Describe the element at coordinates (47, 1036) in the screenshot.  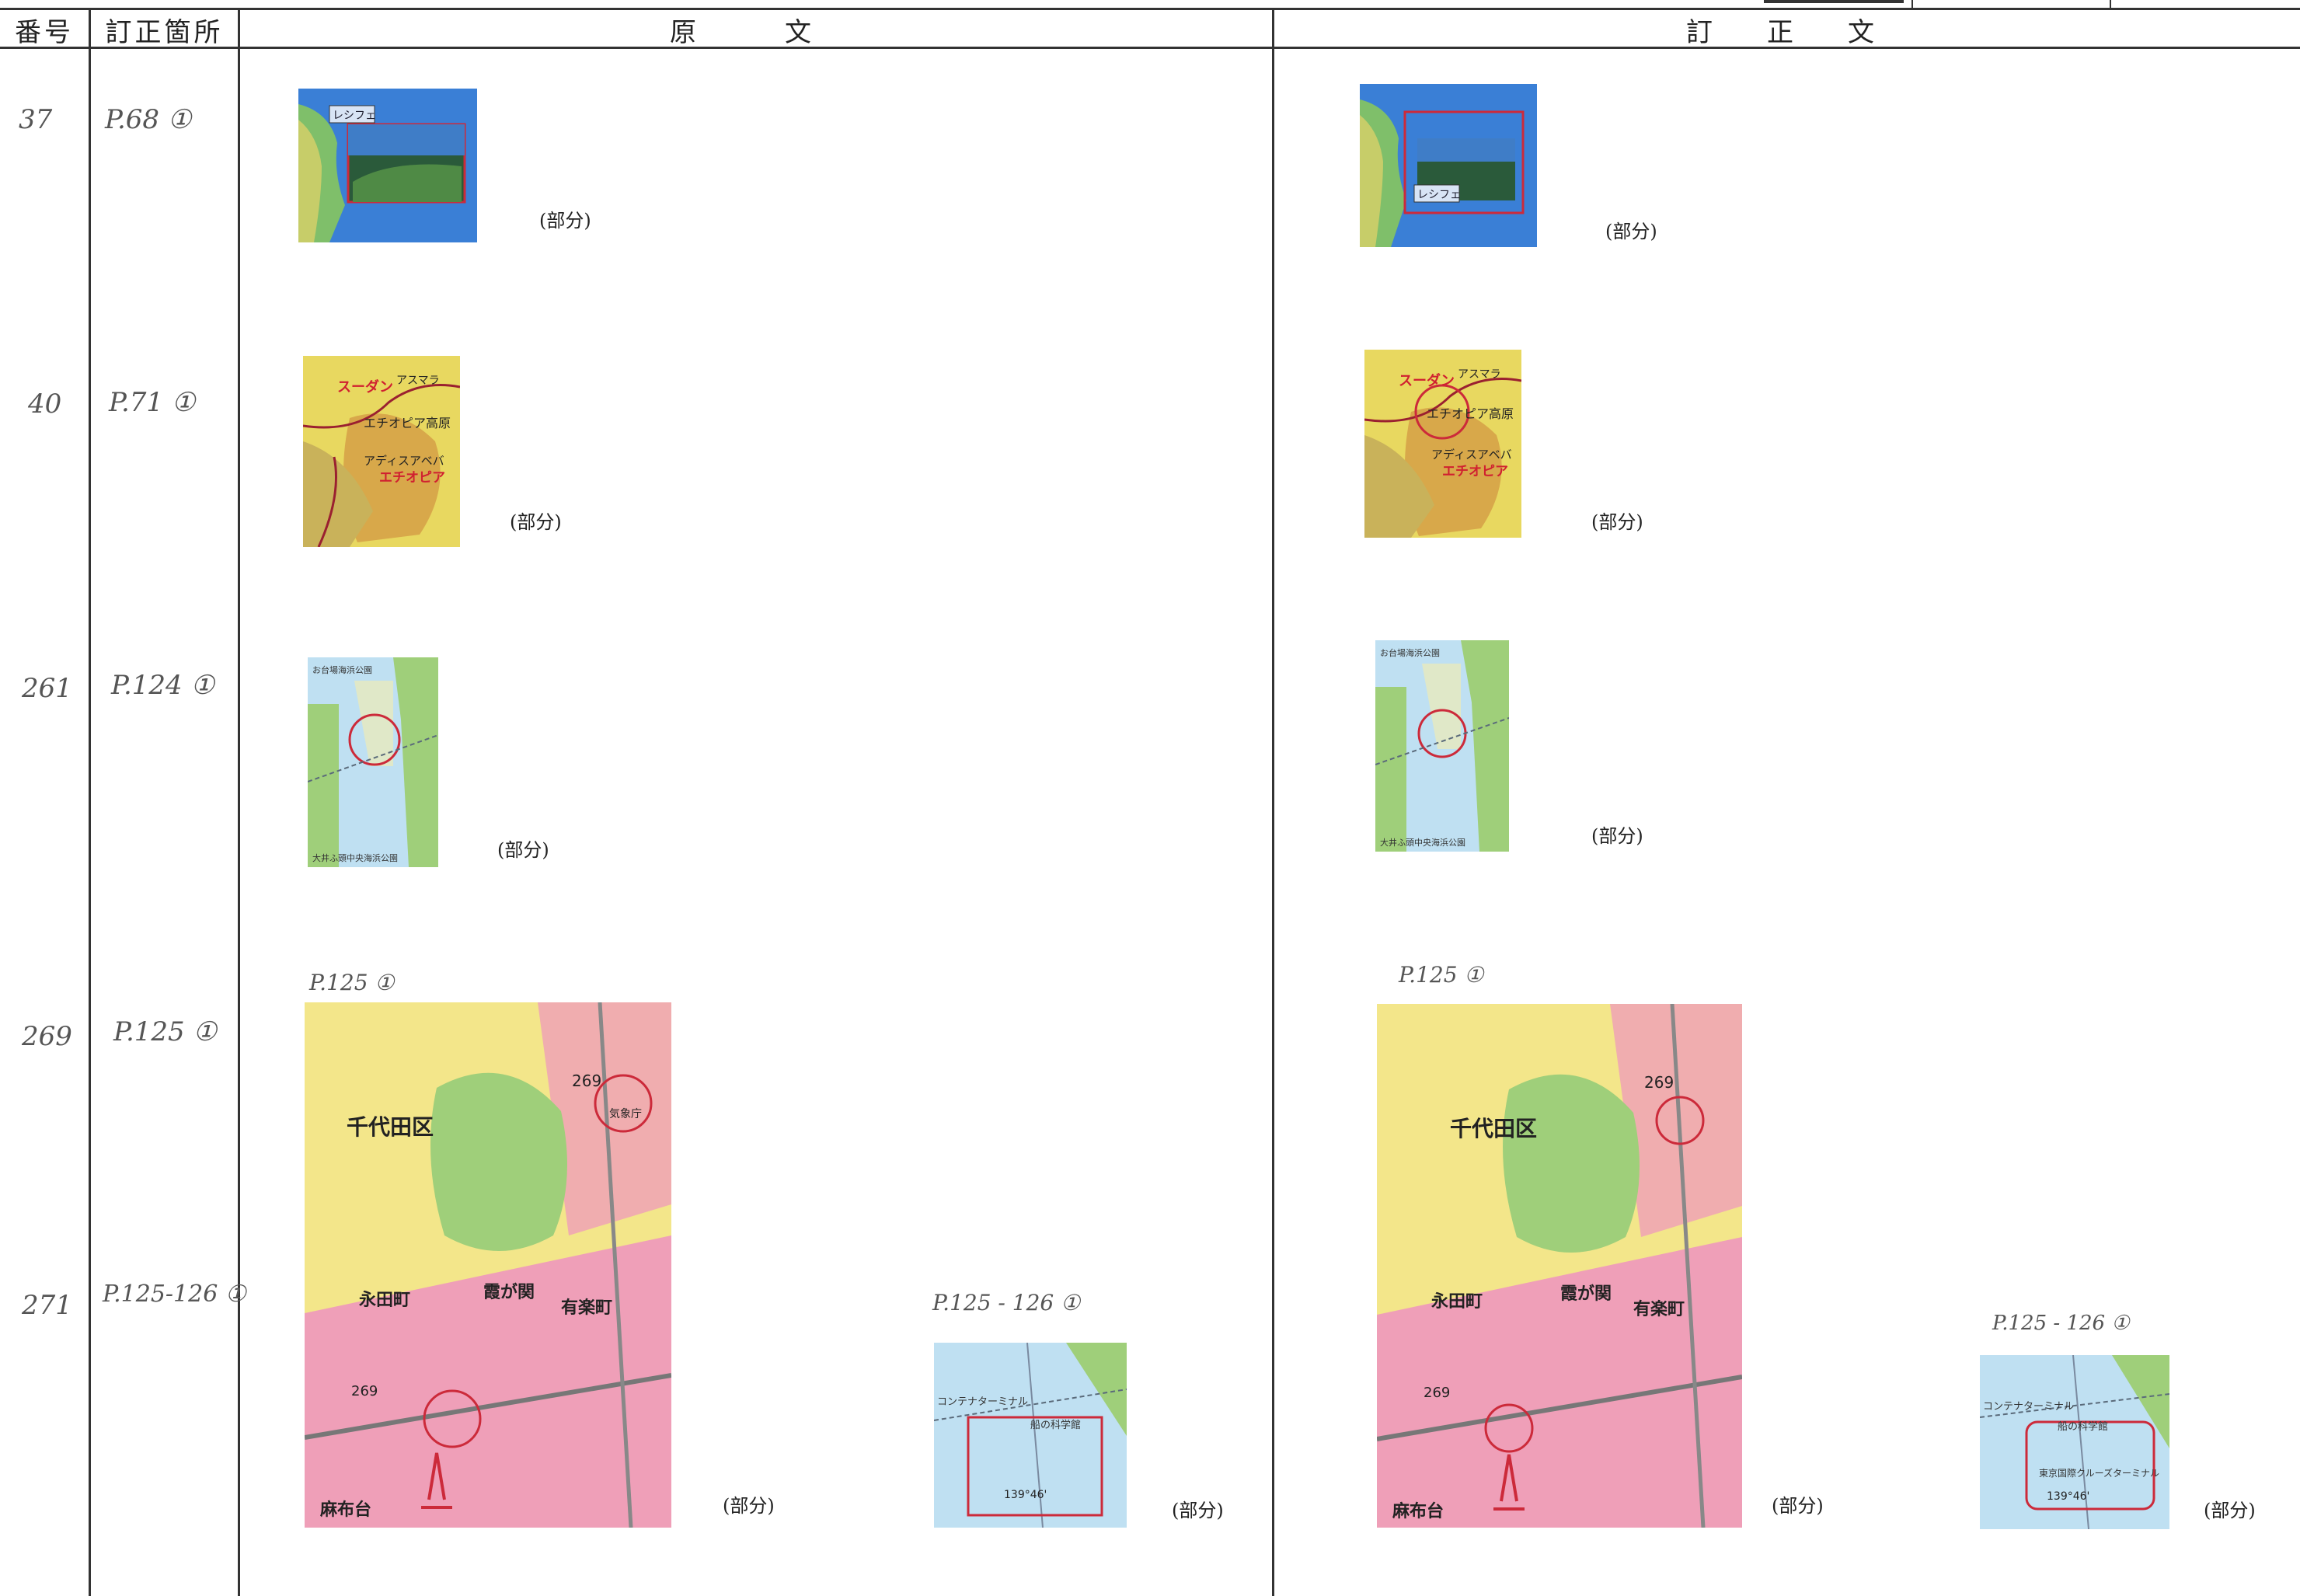
I see `row-number: 269` at that location.